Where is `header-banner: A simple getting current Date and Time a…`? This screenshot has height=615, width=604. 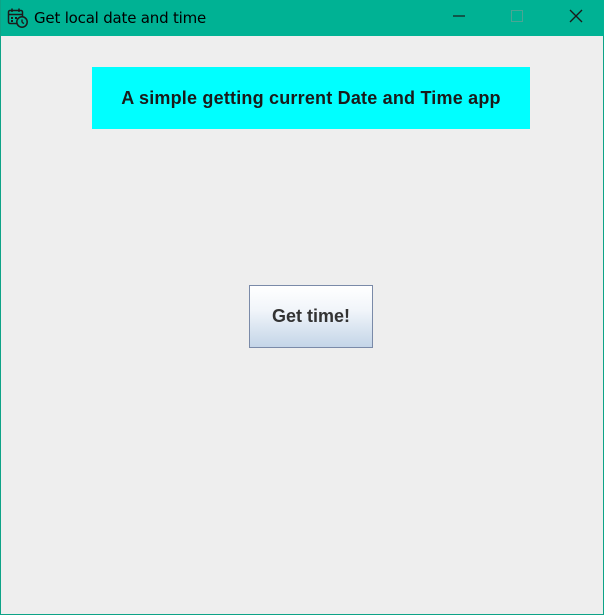
header-banner: A simple getting current Date and Time a… is located at coordinates (311, 98).